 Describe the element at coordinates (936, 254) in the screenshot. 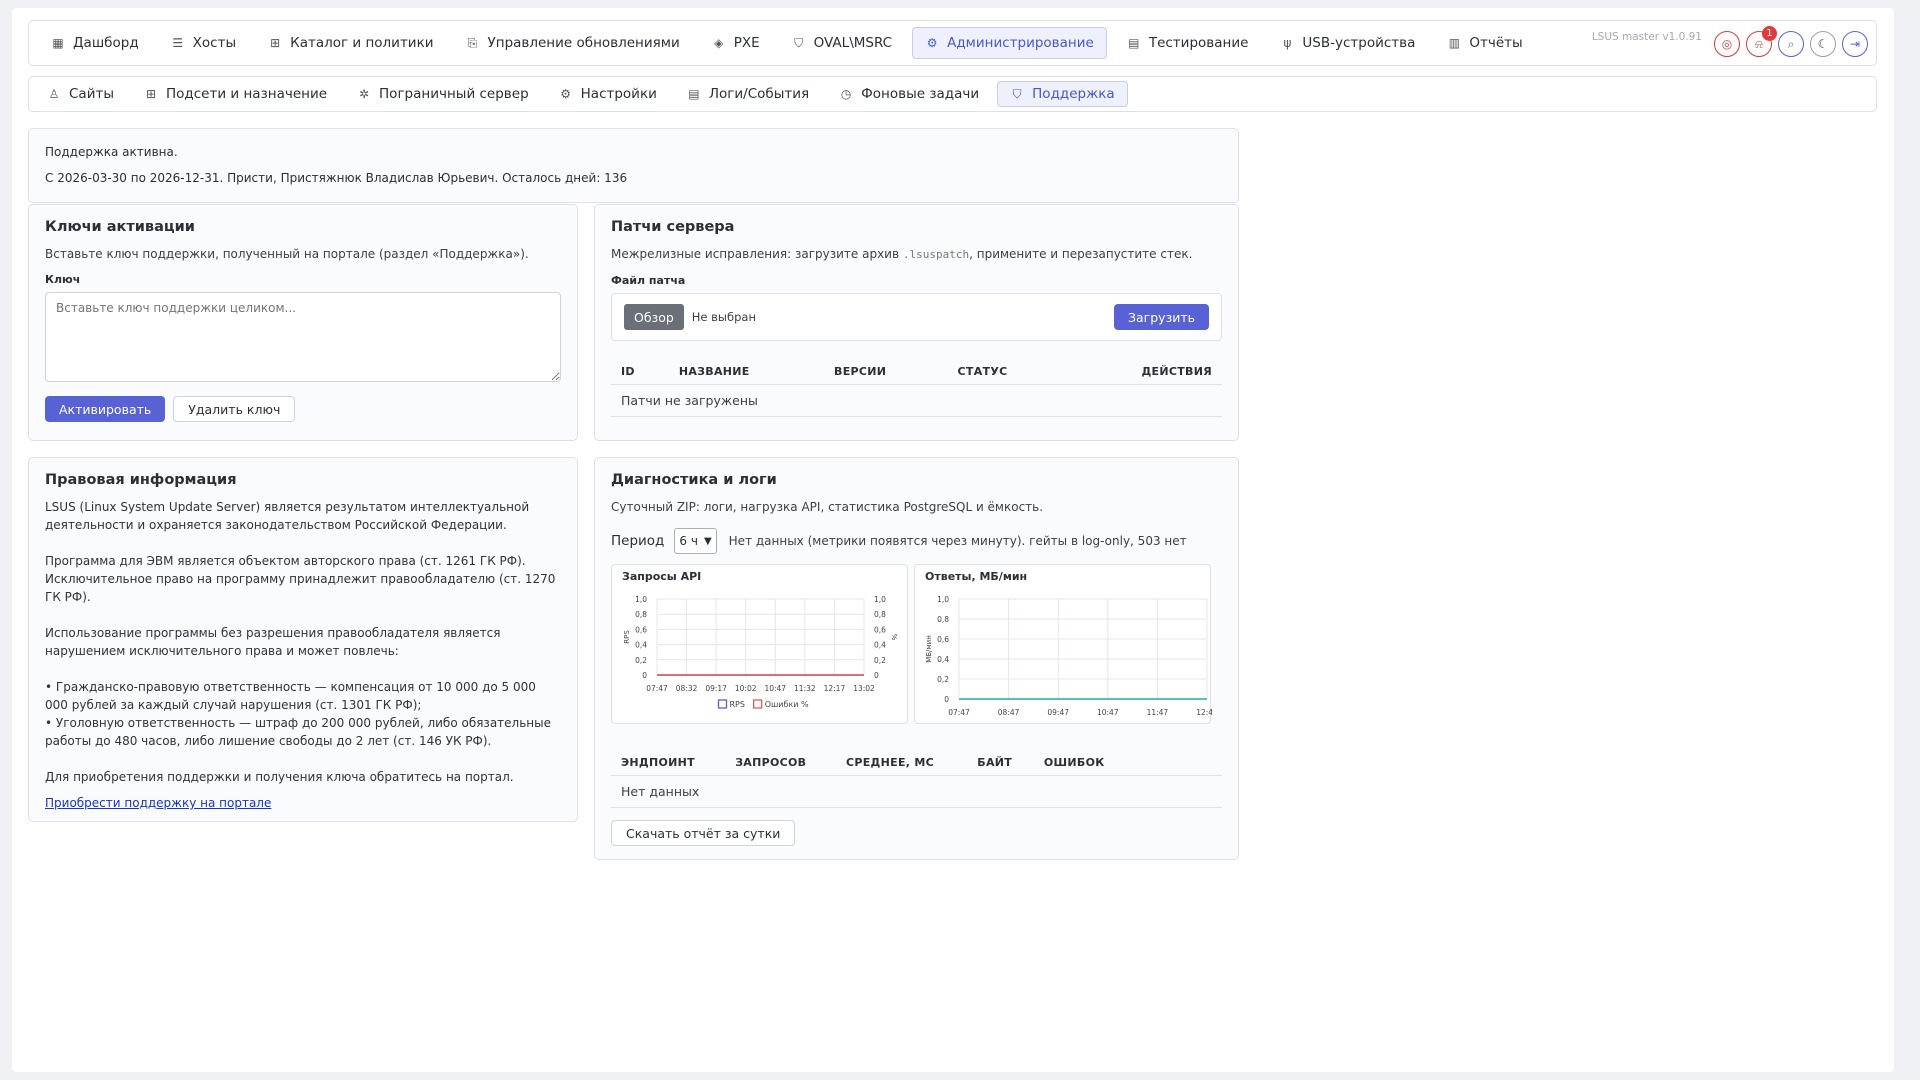

I see `patch-extension-code: .lsuspatch` at that location.